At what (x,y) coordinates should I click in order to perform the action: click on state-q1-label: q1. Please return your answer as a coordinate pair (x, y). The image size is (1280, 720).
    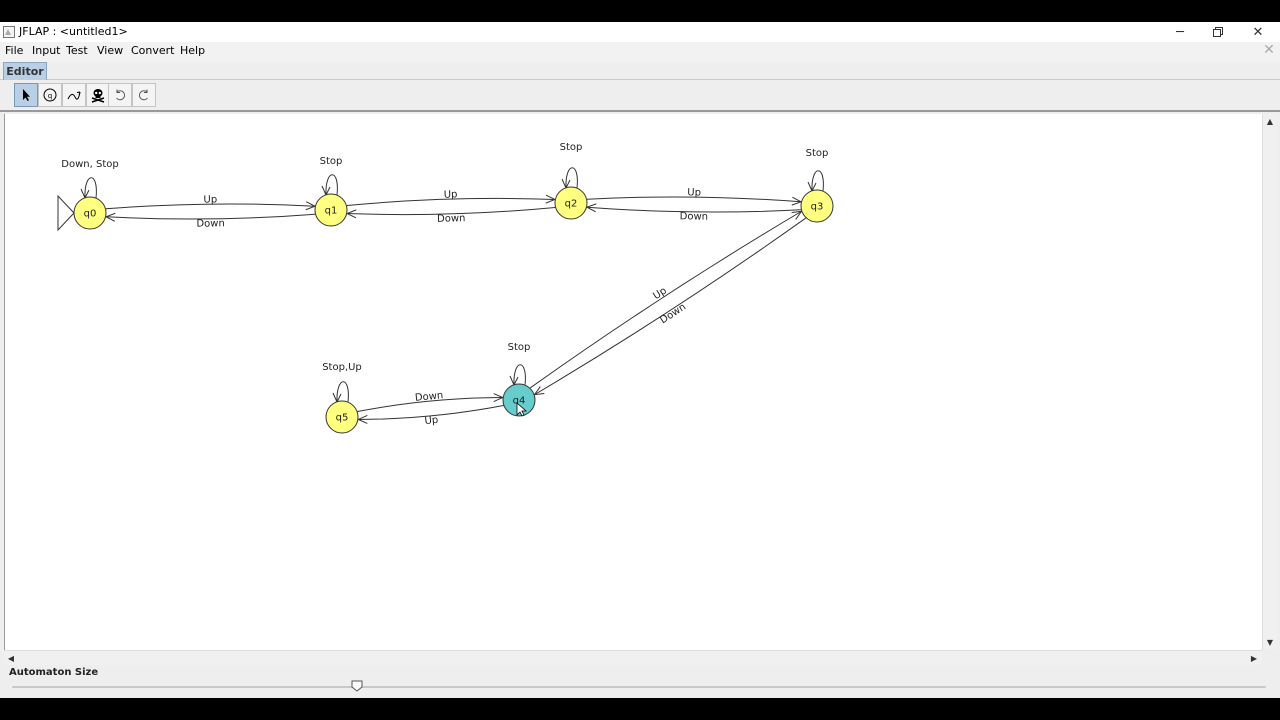
    Looking at the image, I should click on (331, 211).